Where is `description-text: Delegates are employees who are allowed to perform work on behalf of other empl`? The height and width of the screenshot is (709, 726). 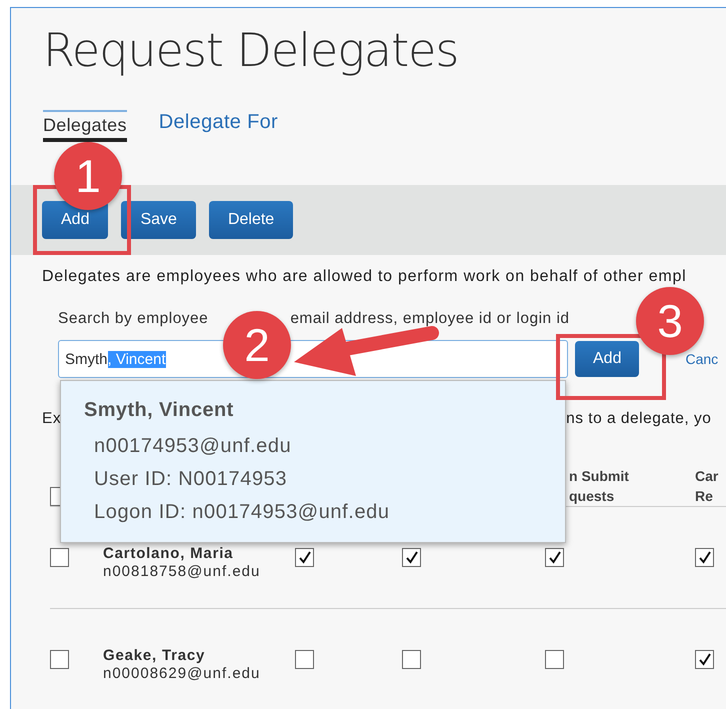 description-text: Delegates are employees who are allowed to perform work on behalf of other empl is located at coordinates (364, 277).